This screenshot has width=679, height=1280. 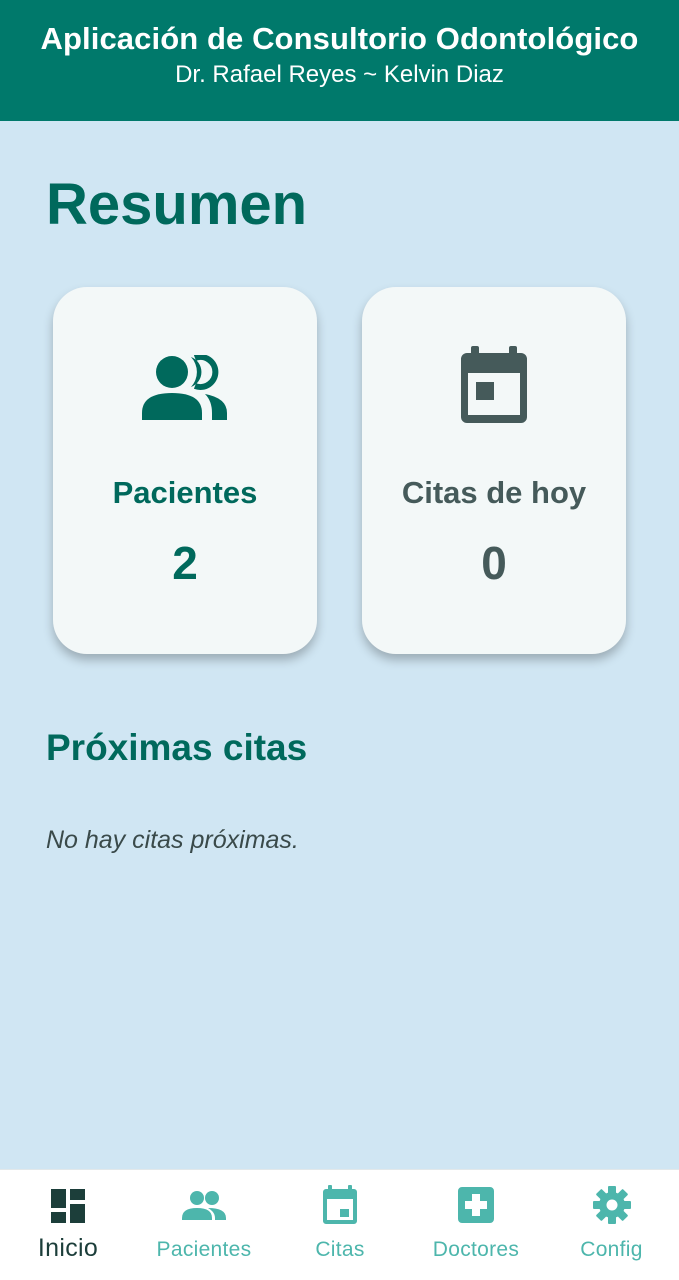 I want to click on upcoming-section-title: Próximas citas, so click(x=177, y=747).